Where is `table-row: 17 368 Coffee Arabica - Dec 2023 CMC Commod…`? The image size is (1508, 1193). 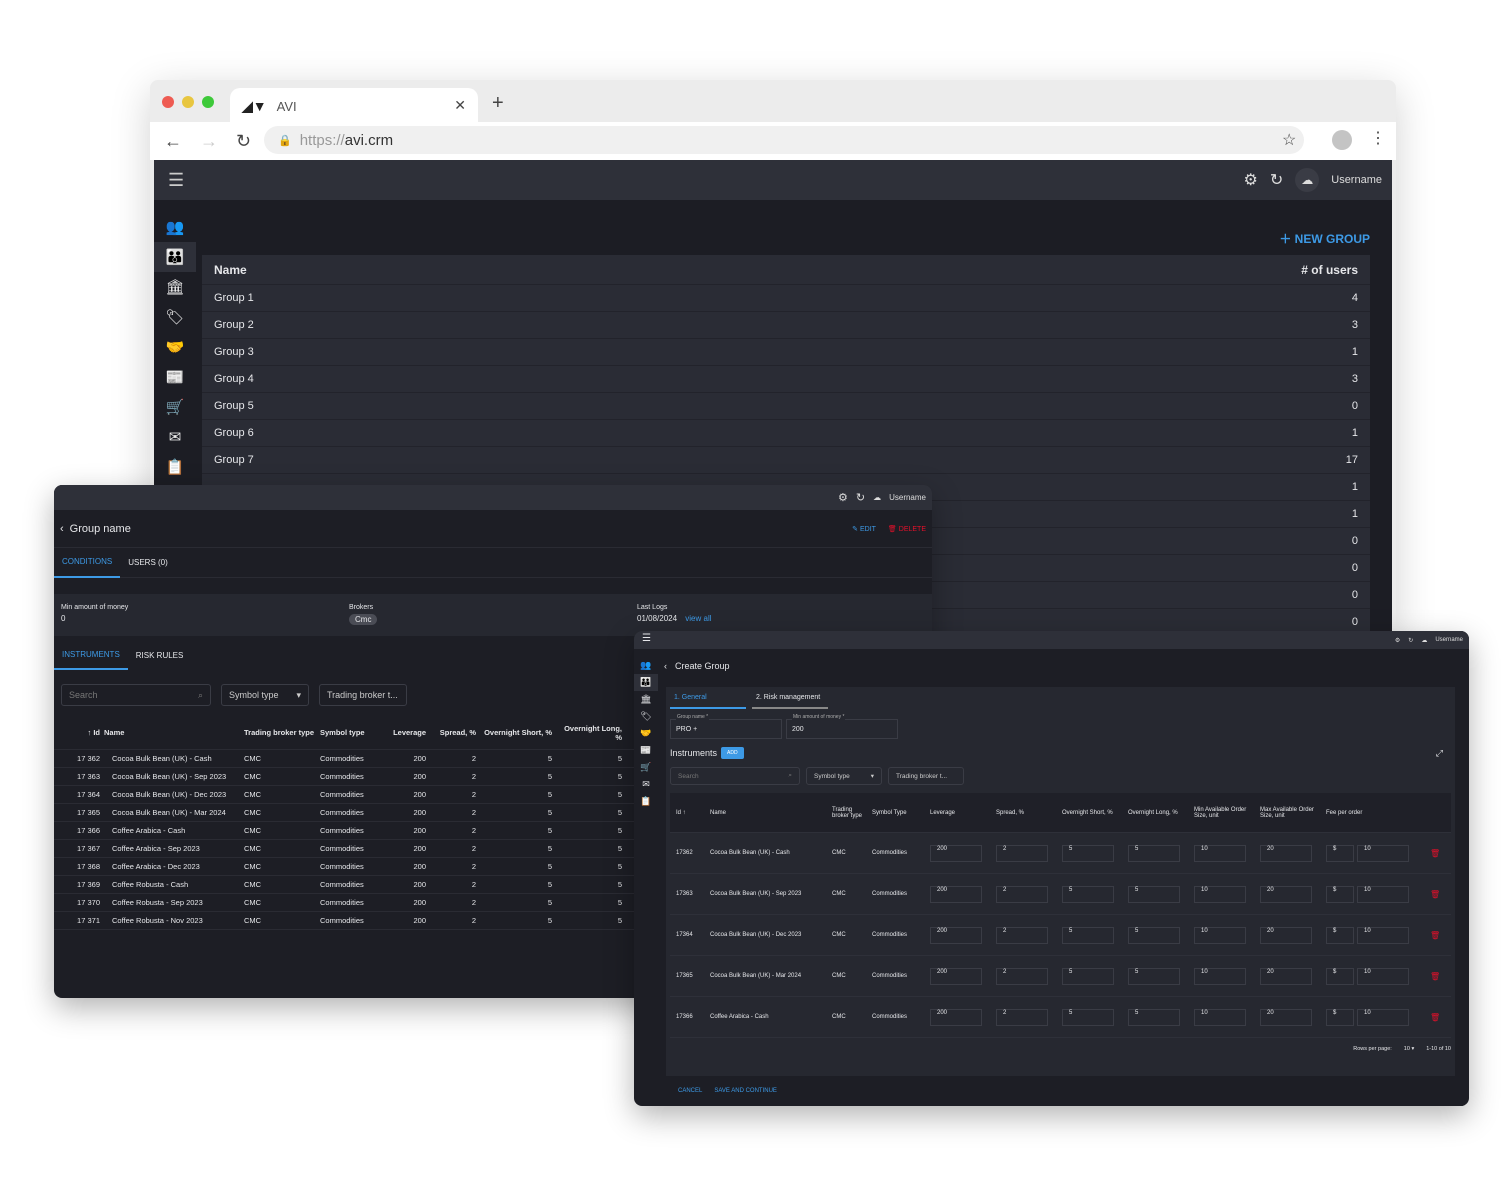 table-row: 17 368 Coffee Arabica - Dec 2023 CMC Commod… is located at coordinates (344, 867).